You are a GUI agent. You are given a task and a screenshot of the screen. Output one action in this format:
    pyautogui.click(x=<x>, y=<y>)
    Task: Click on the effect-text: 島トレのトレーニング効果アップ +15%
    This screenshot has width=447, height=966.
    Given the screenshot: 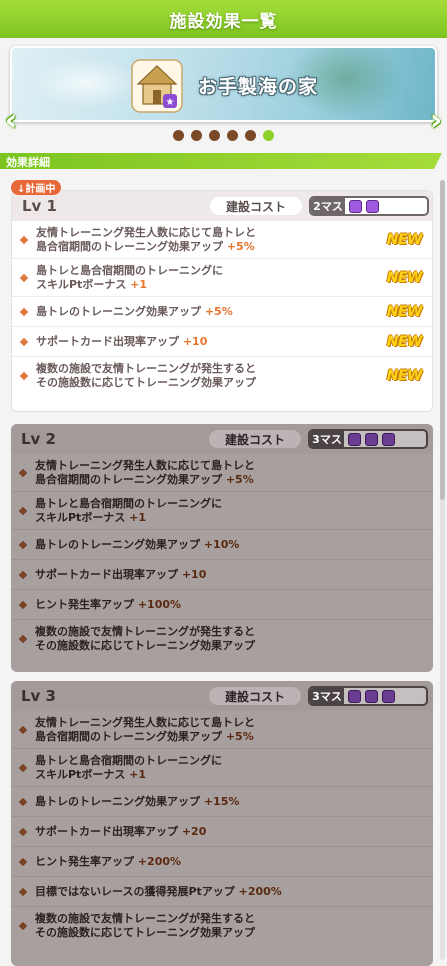 What is the action you would take?
    pyautogui.click(x=137, y=801)
    